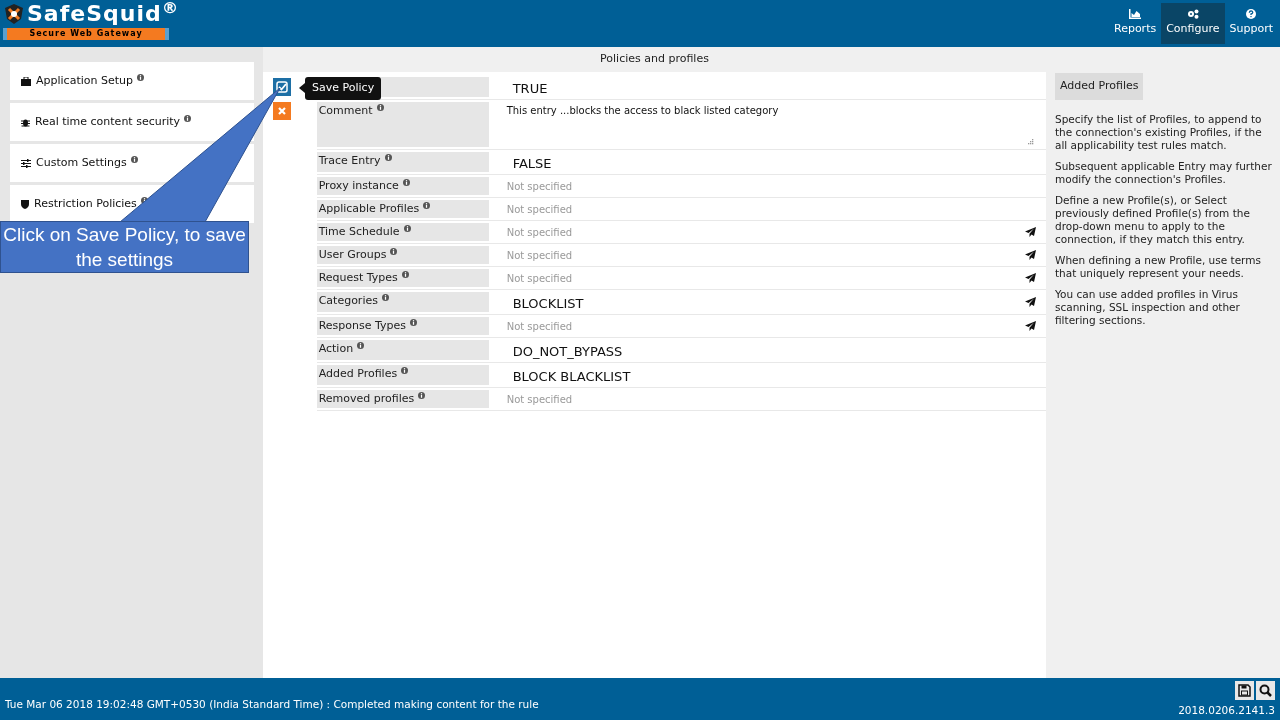 The image size is (1280, 720). I want to click on field-label: Action, so click(341, 349).